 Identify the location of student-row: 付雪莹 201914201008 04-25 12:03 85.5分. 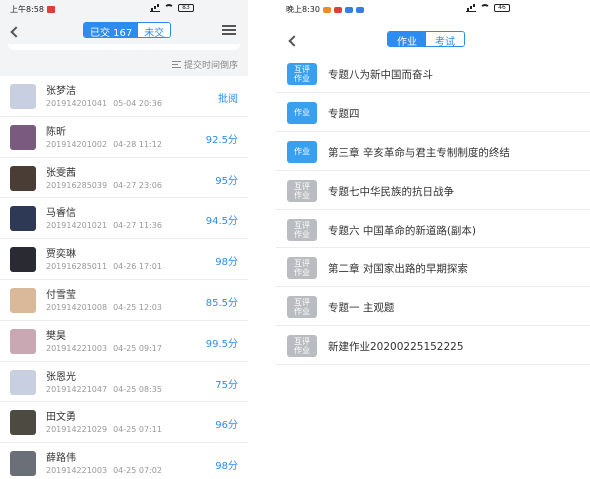
(124, 300).